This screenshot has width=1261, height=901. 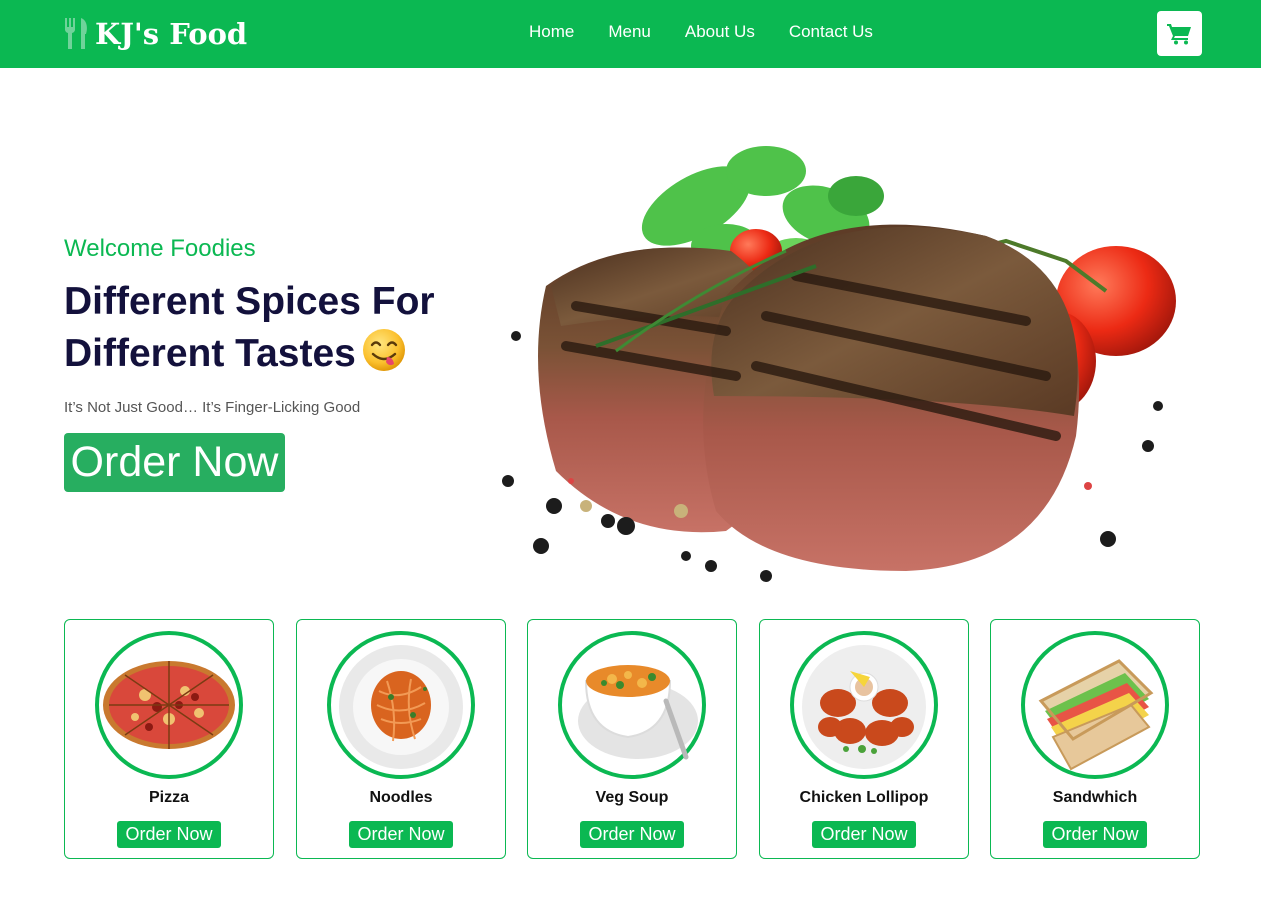 What do you see at coordinates (169, 705) in the screenshot?
I see `pizza-image` at bounding box center [169, 705].